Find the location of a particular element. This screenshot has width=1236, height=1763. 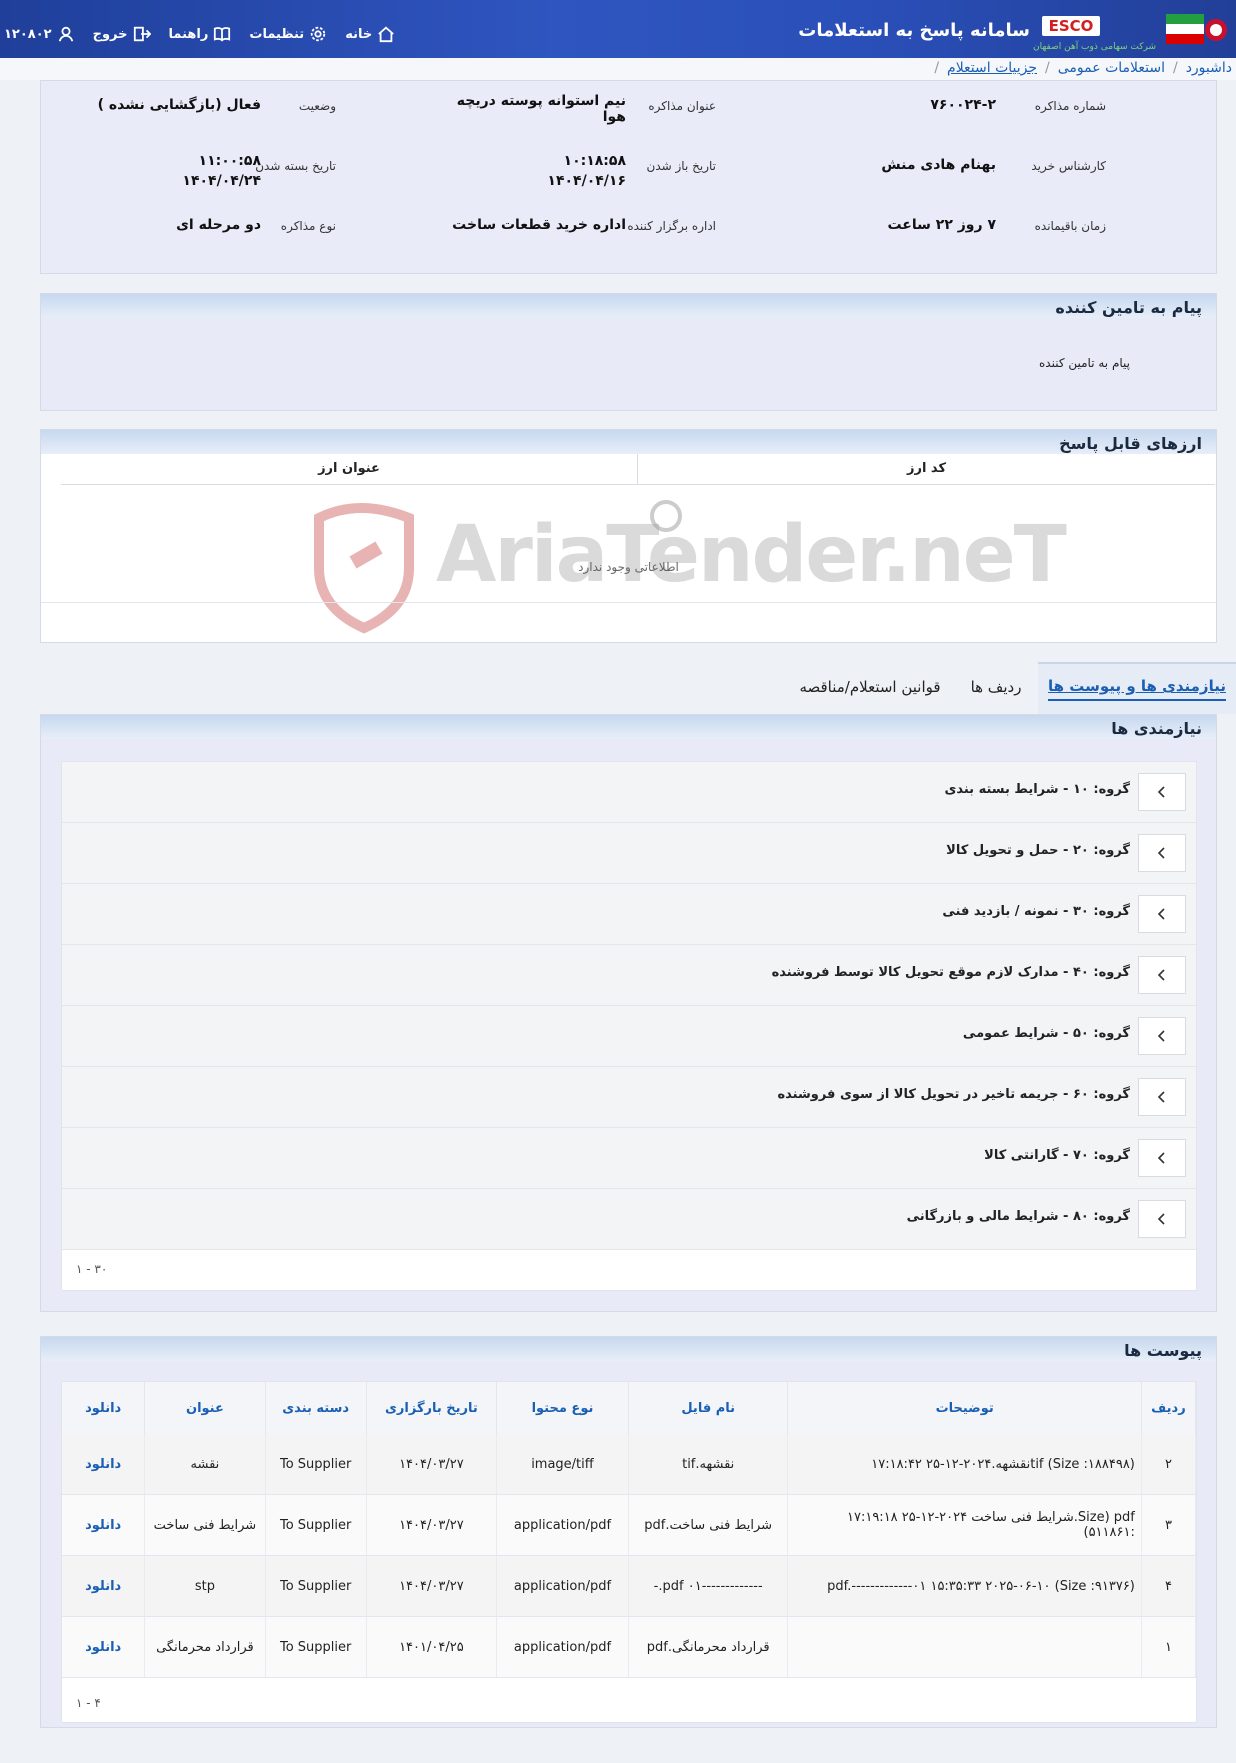

negotiation-number: ۷۶۰۰۲۴-۲ is located at coordinates (963, 105).